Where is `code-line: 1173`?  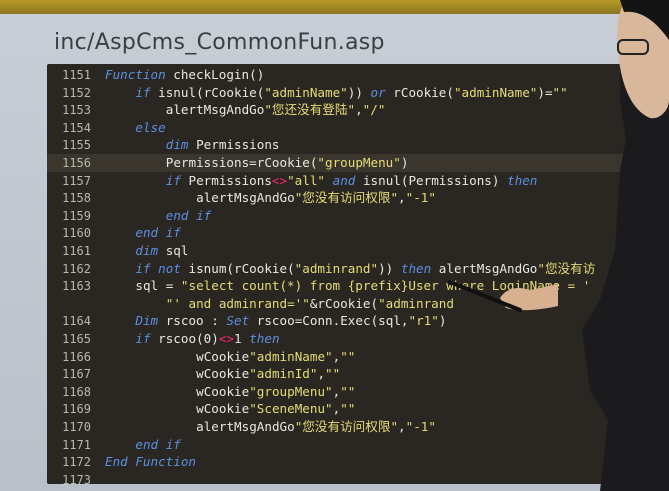
code-line: 1173 is located at coordinates (347, 477).